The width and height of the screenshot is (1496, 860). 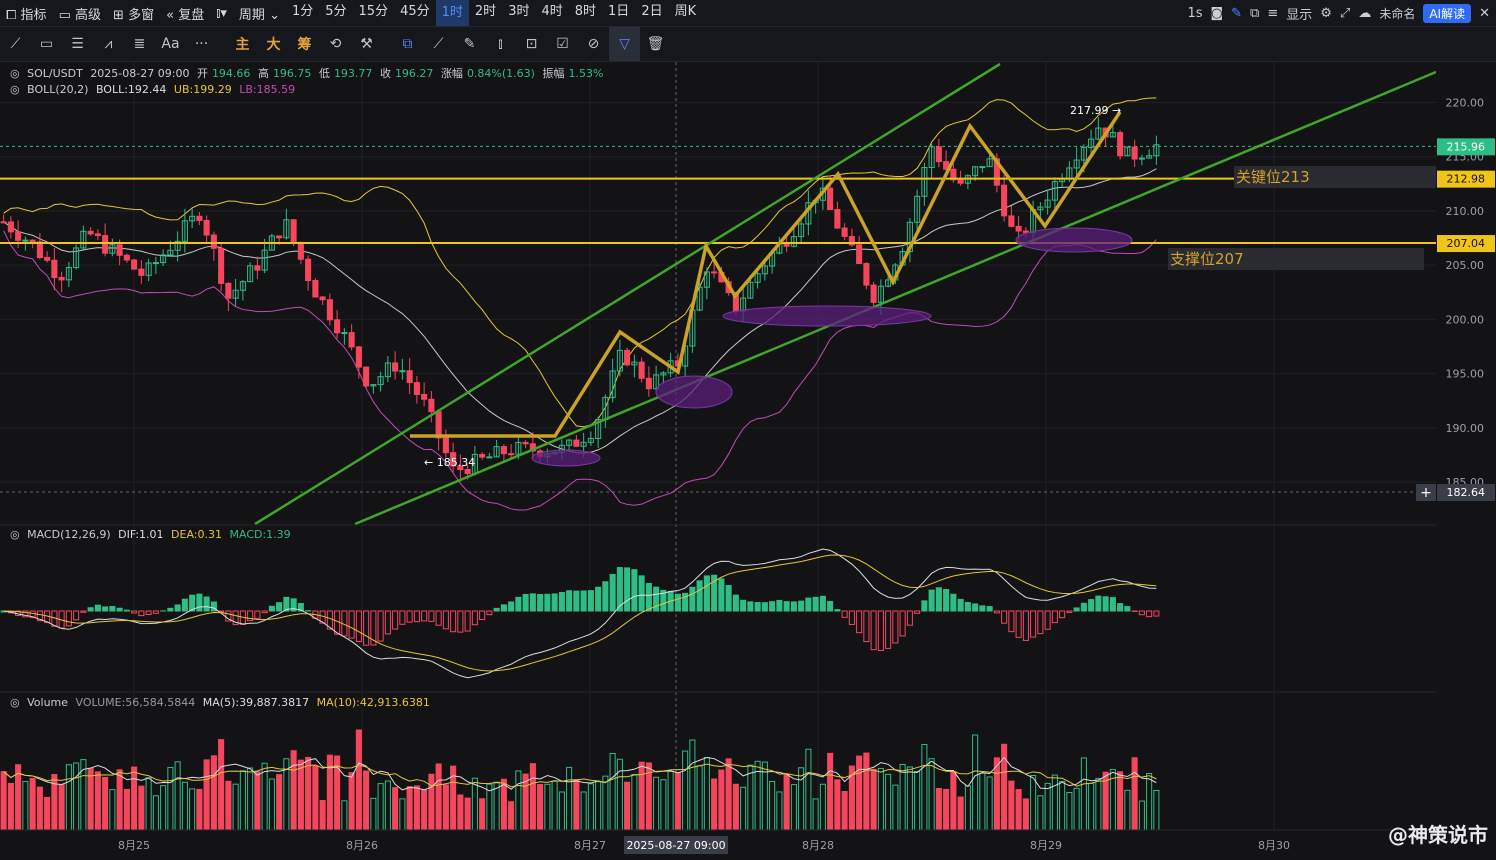 What do you see at coordinates (366, 44) in the screenshot?
I see `brush-icon: ⚒` at bounding box center [366, 44].